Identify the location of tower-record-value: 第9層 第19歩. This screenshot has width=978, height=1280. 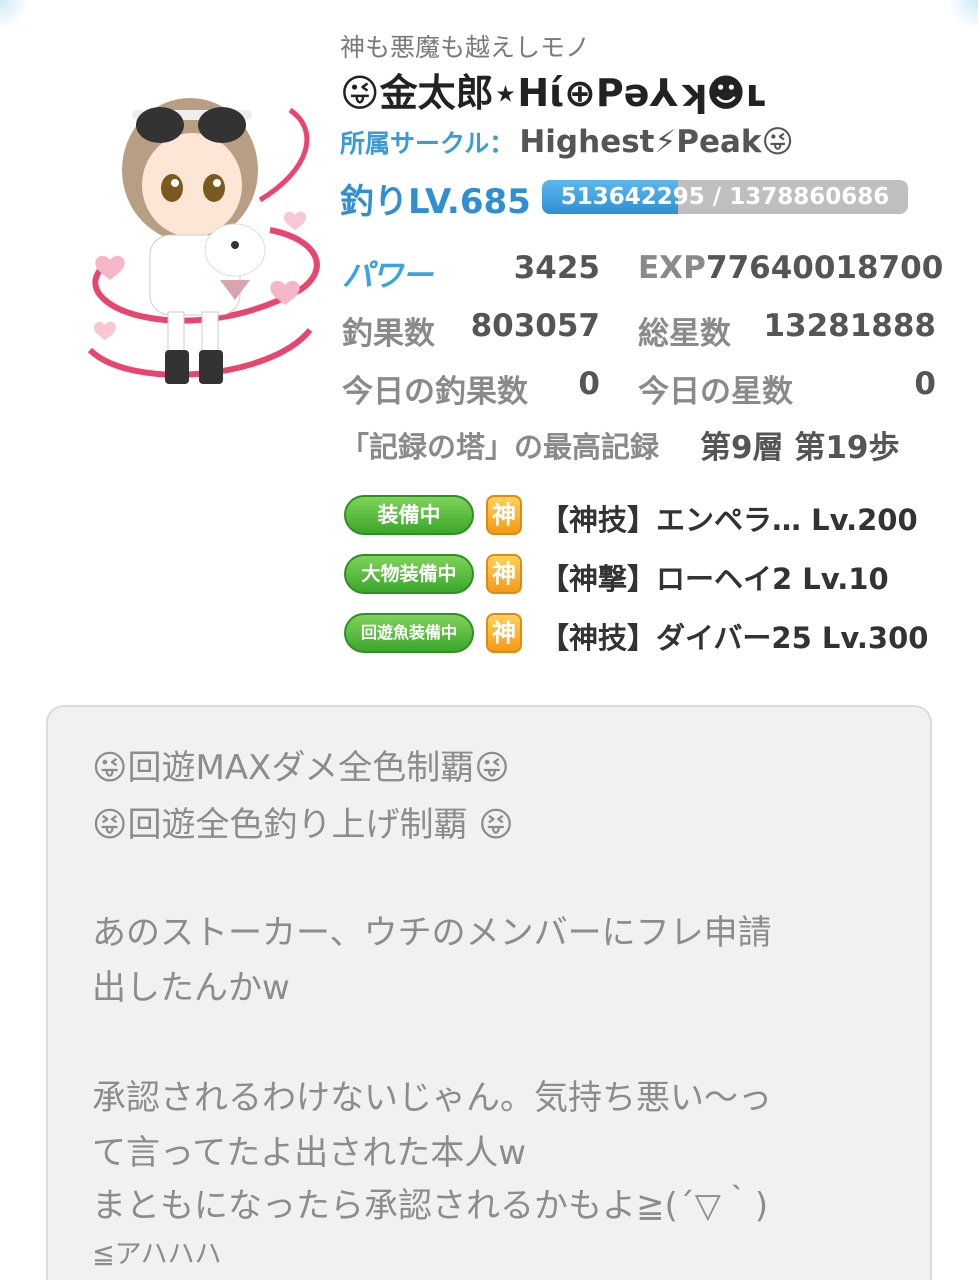
(800, 448).